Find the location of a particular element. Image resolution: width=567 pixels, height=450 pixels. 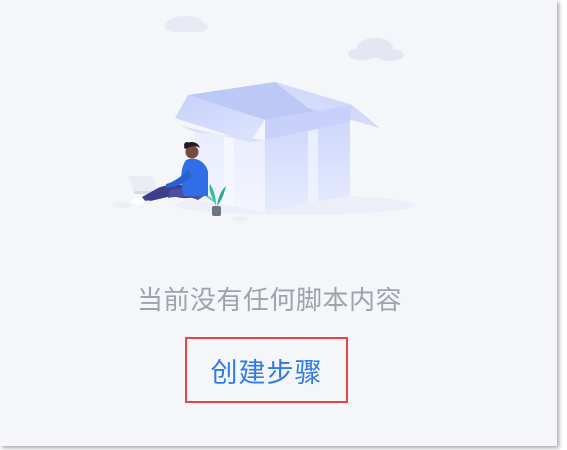

person-icon is located at coordinates (168, 174).